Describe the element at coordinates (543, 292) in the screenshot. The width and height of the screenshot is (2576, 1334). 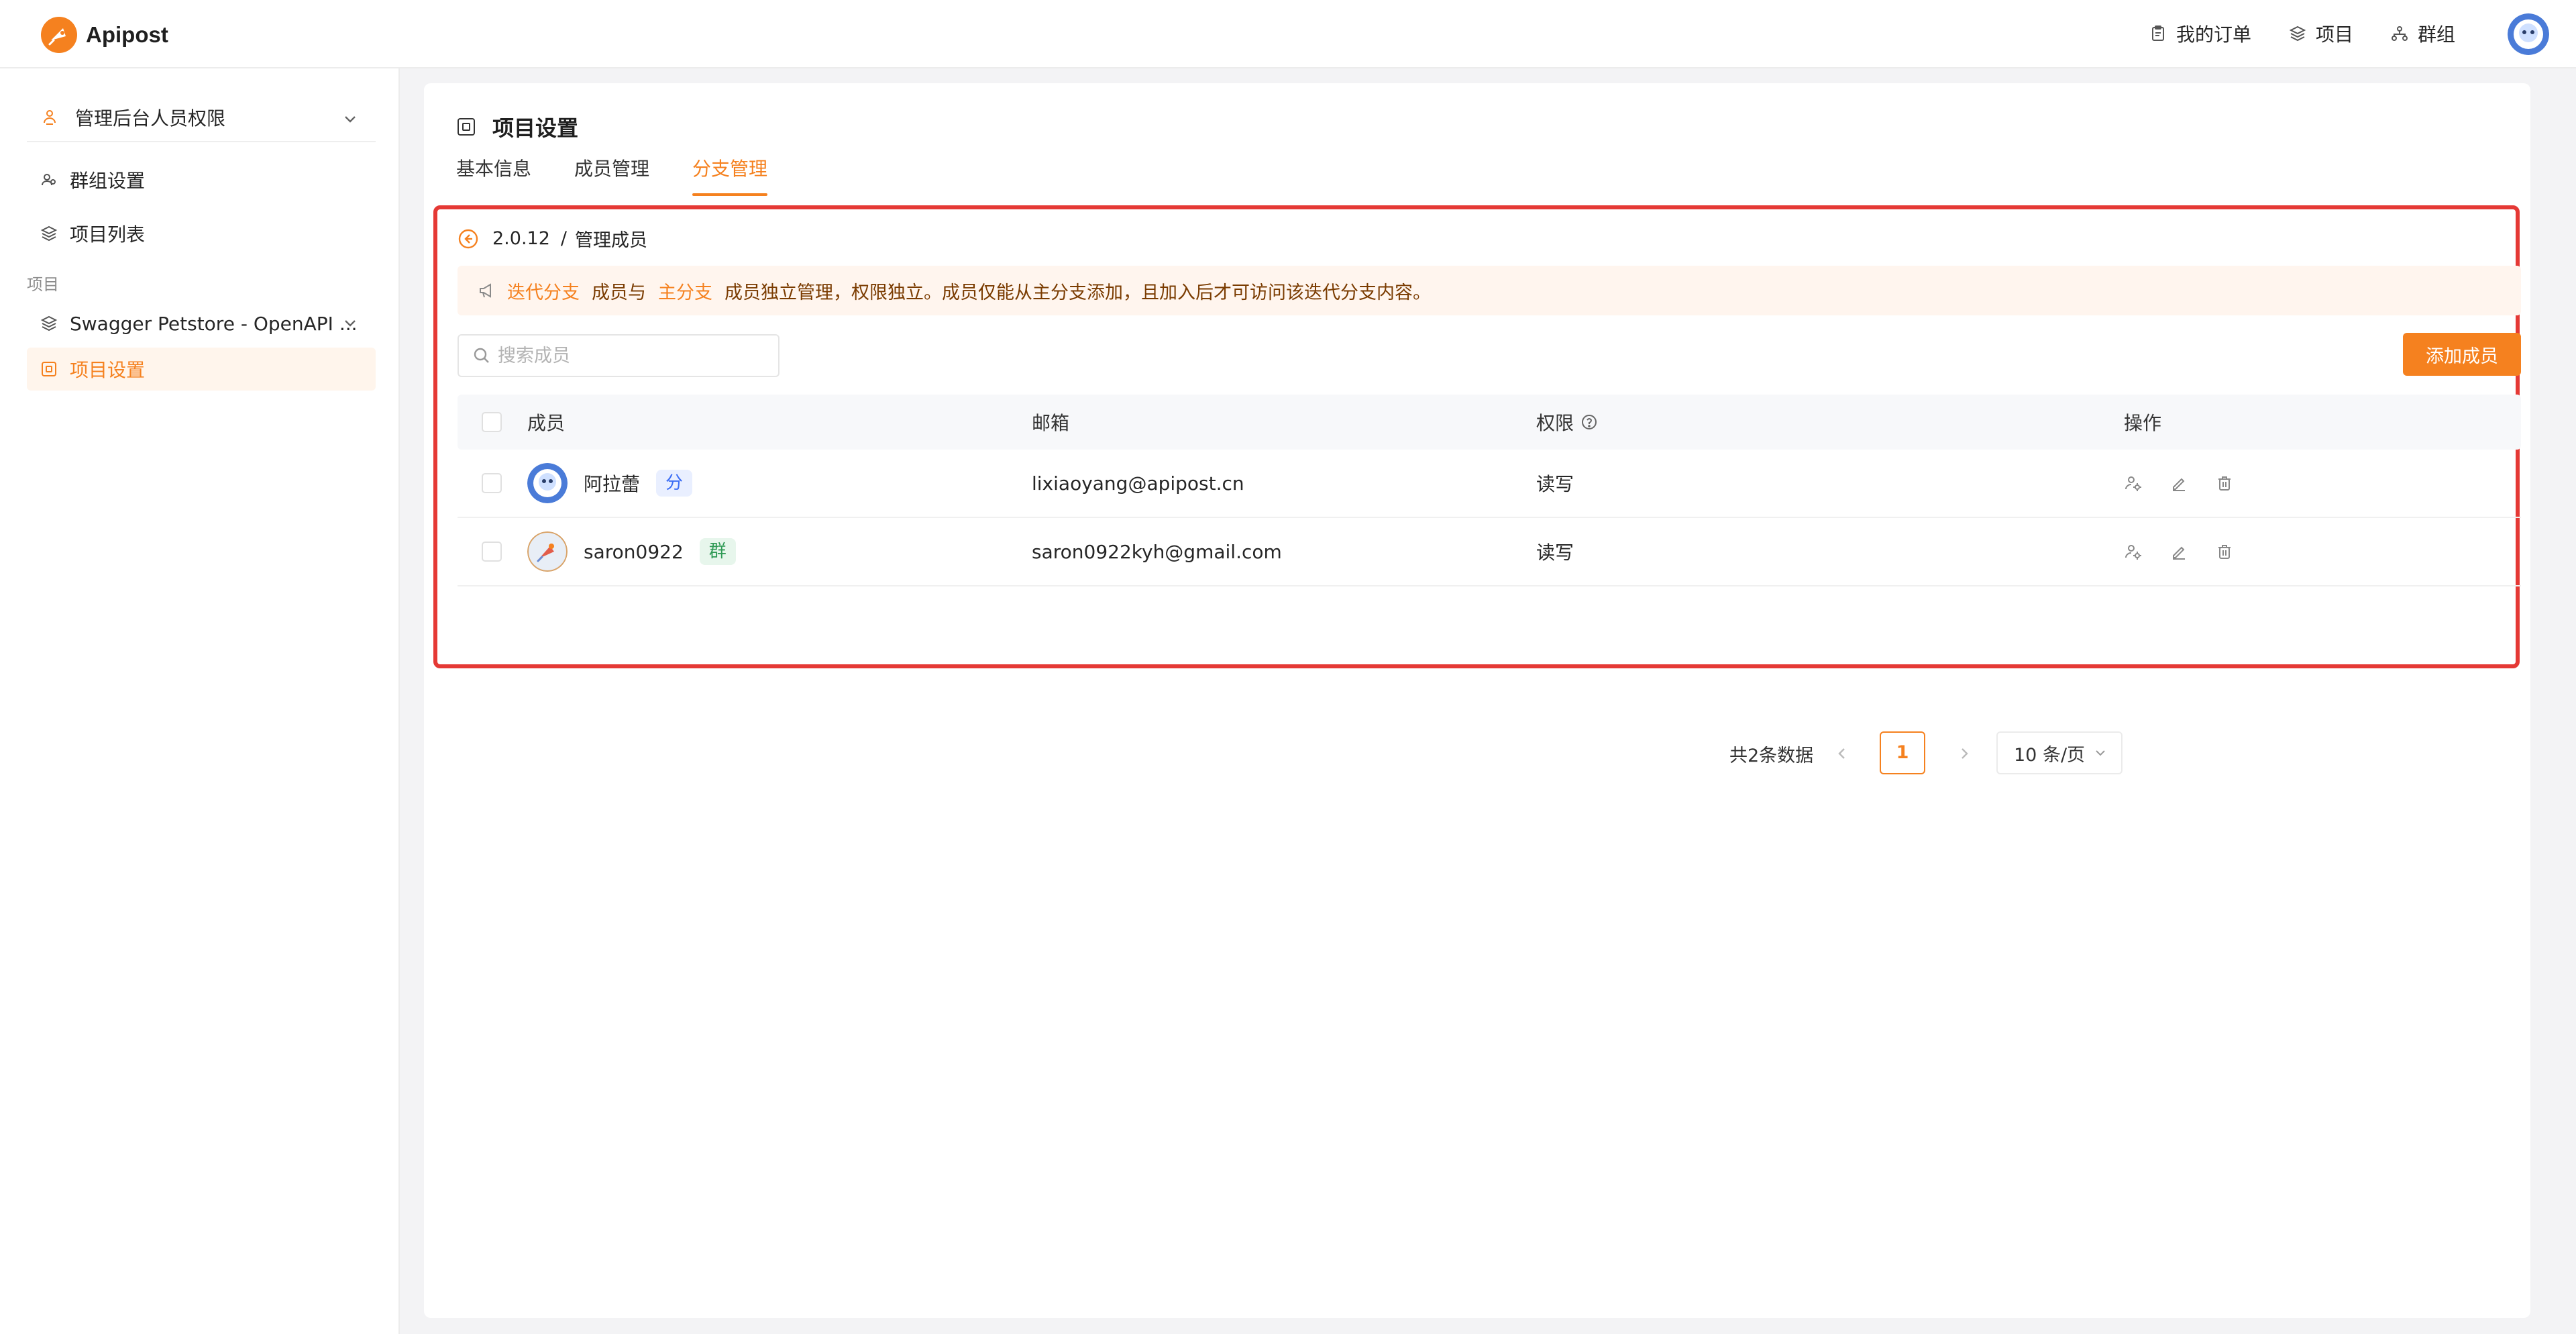
I see `notice-highlight-iteration: 迭代分支` at that location.